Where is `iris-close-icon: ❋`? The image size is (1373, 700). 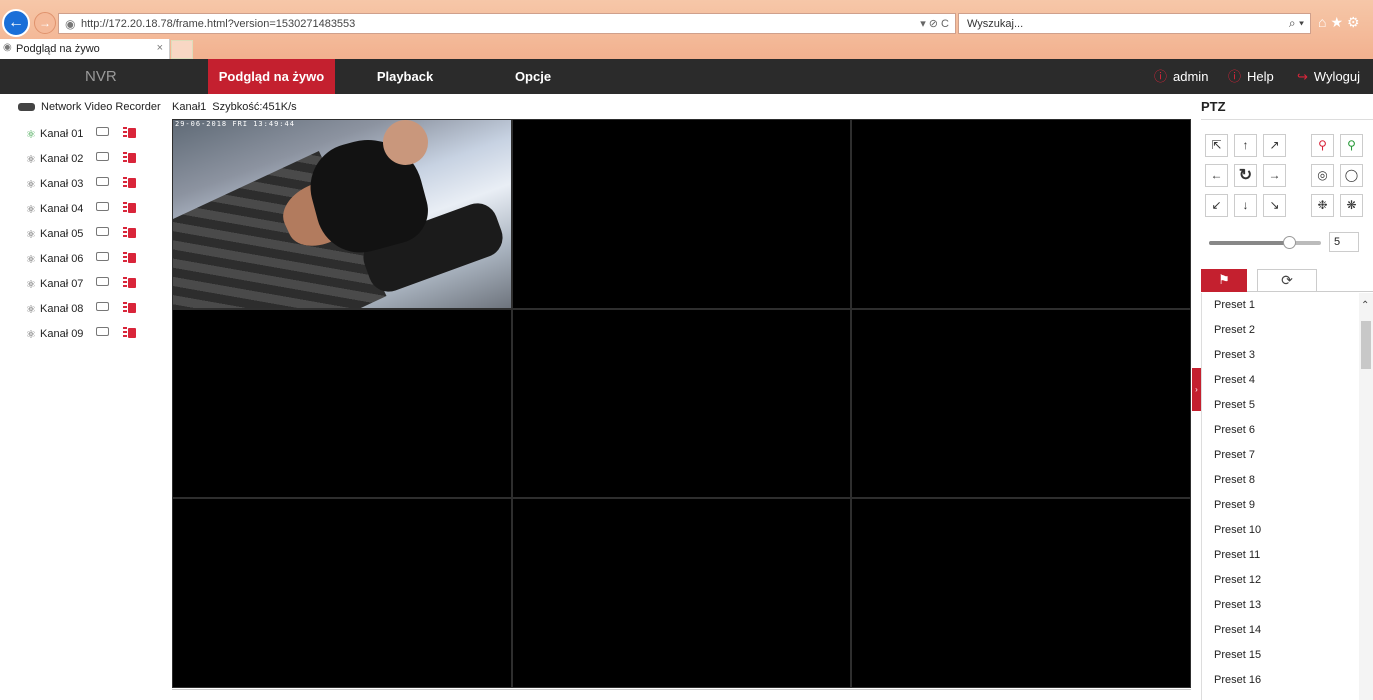
iris-close-icon: ❋ is located at coordinates (1351, 205).